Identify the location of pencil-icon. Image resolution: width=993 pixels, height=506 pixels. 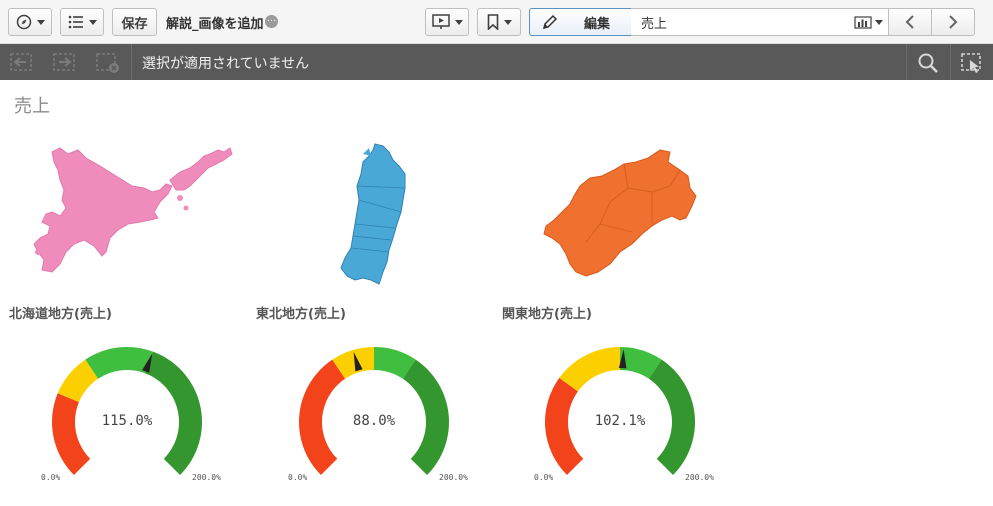
(550, 22).